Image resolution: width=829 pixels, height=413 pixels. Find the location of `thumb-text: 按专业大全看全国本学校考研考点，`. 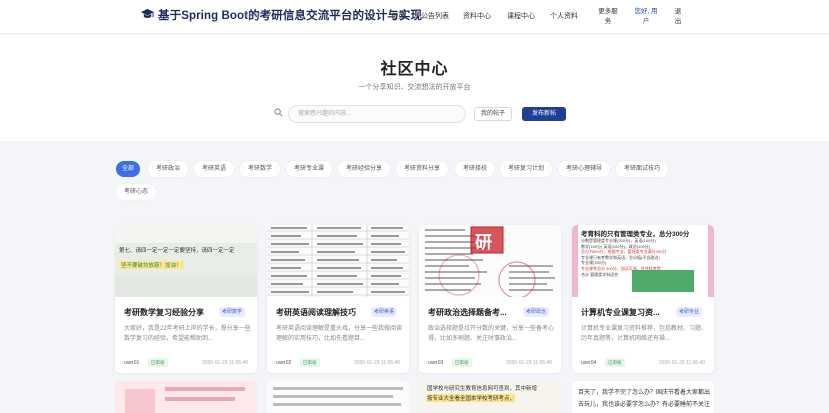

thumb-text: 按专业大全看全国本学校考研考点， is located at coordinates (471, 398).